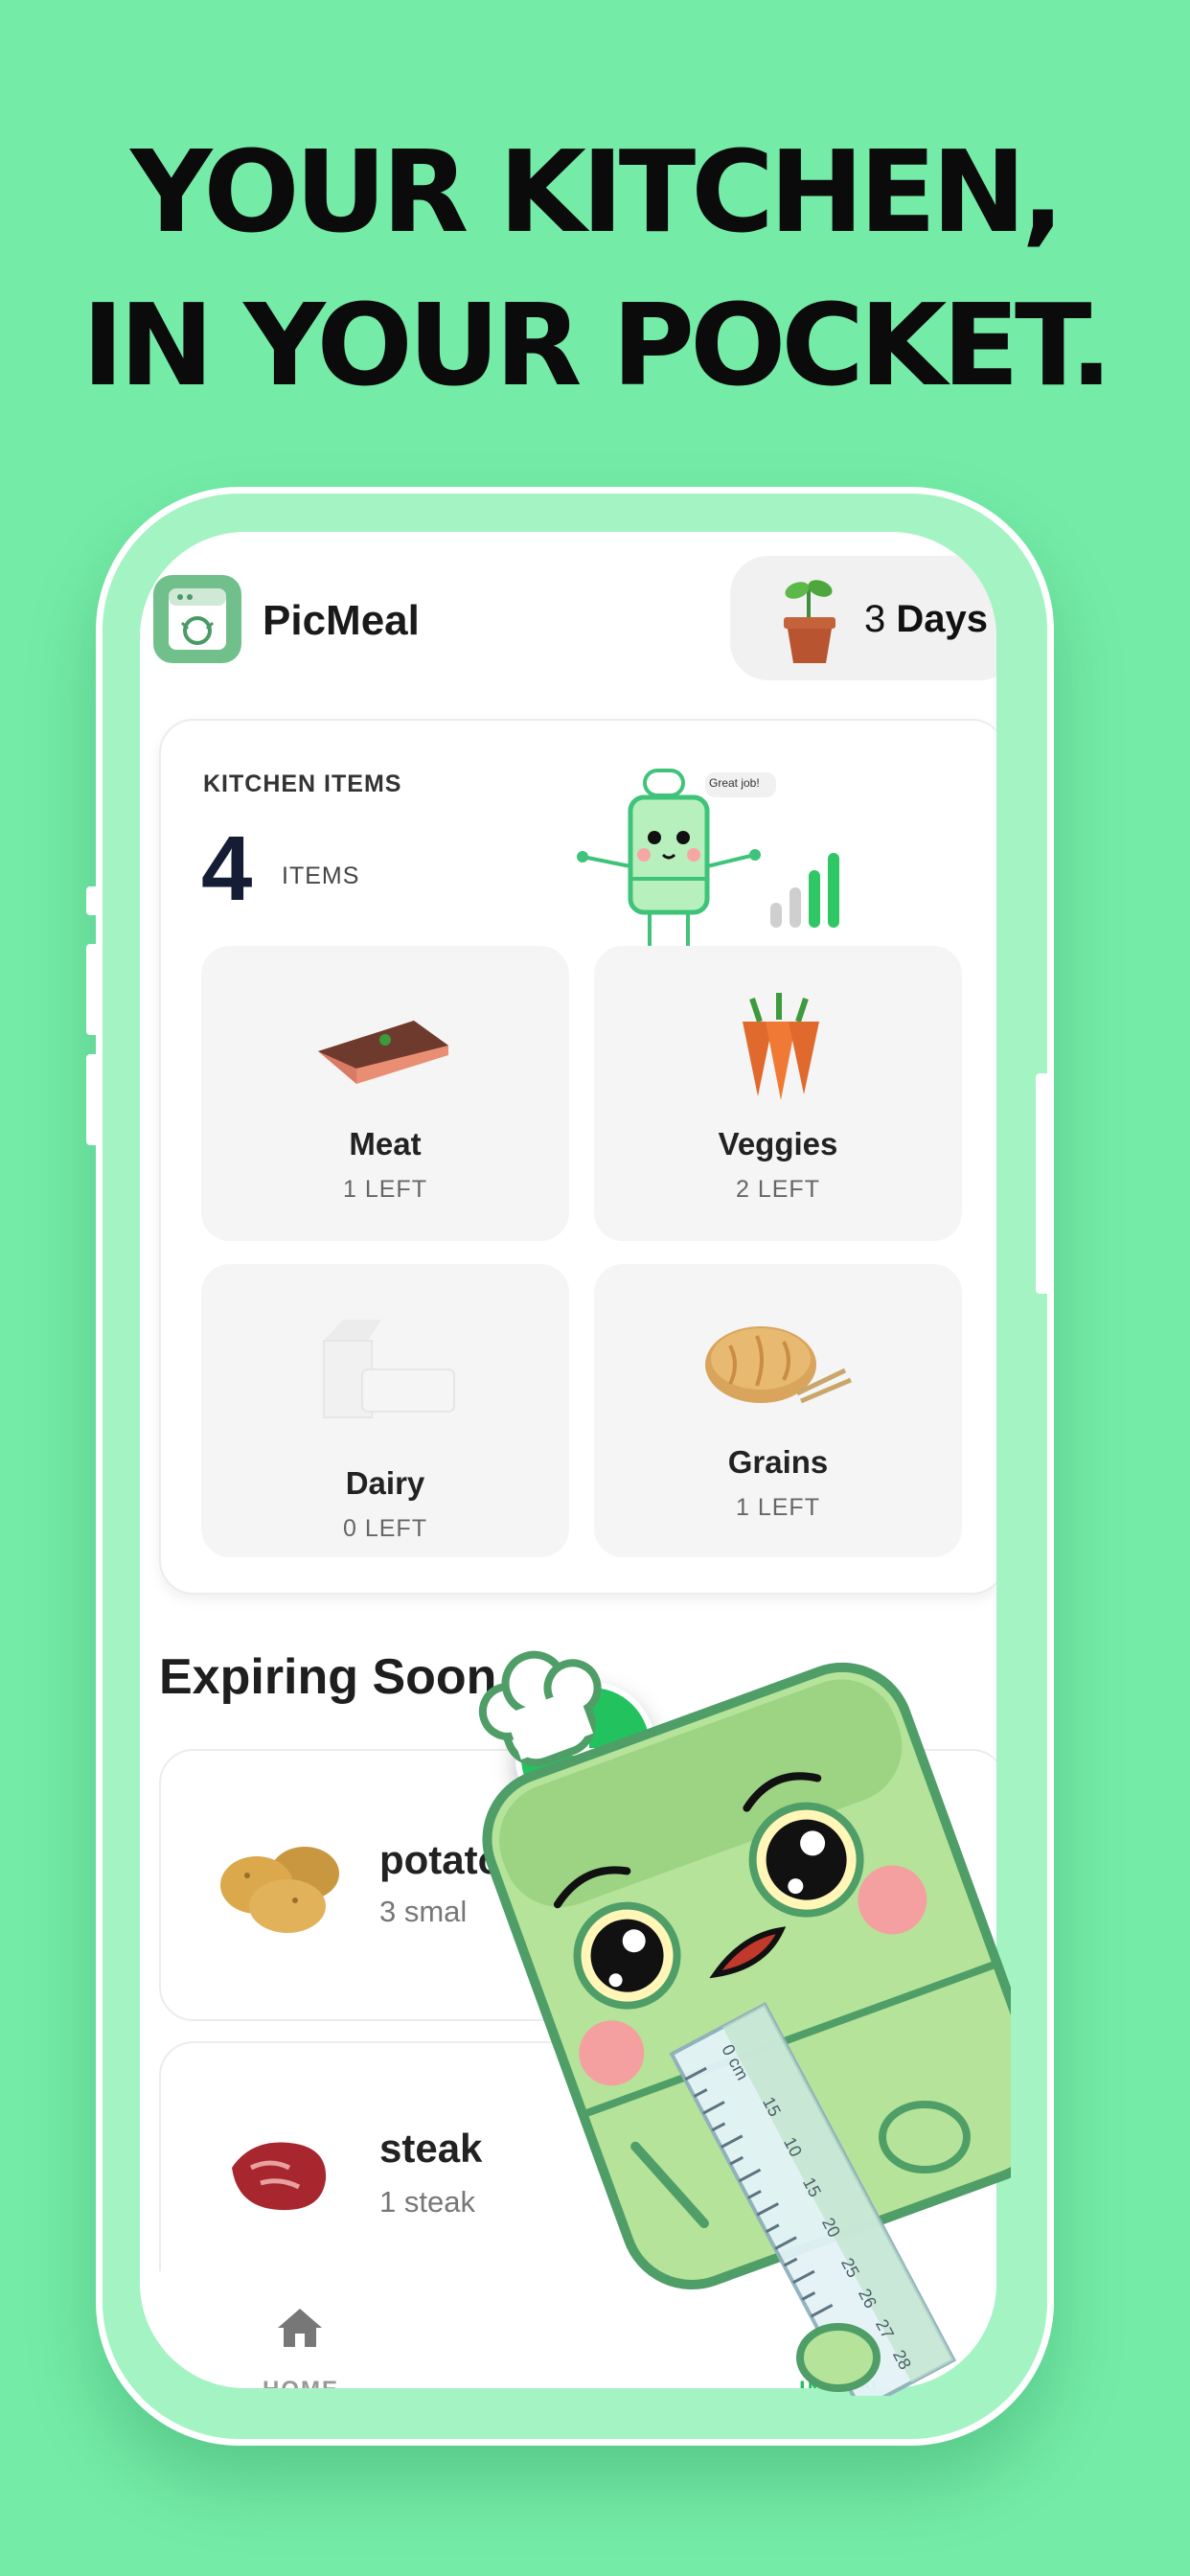 The height and width of the screenshot is (2576, 1190). What do you see at coordinates (279, 2179) in the screenshot?
I see `steak-icon` at bounding box center [279, 2179].